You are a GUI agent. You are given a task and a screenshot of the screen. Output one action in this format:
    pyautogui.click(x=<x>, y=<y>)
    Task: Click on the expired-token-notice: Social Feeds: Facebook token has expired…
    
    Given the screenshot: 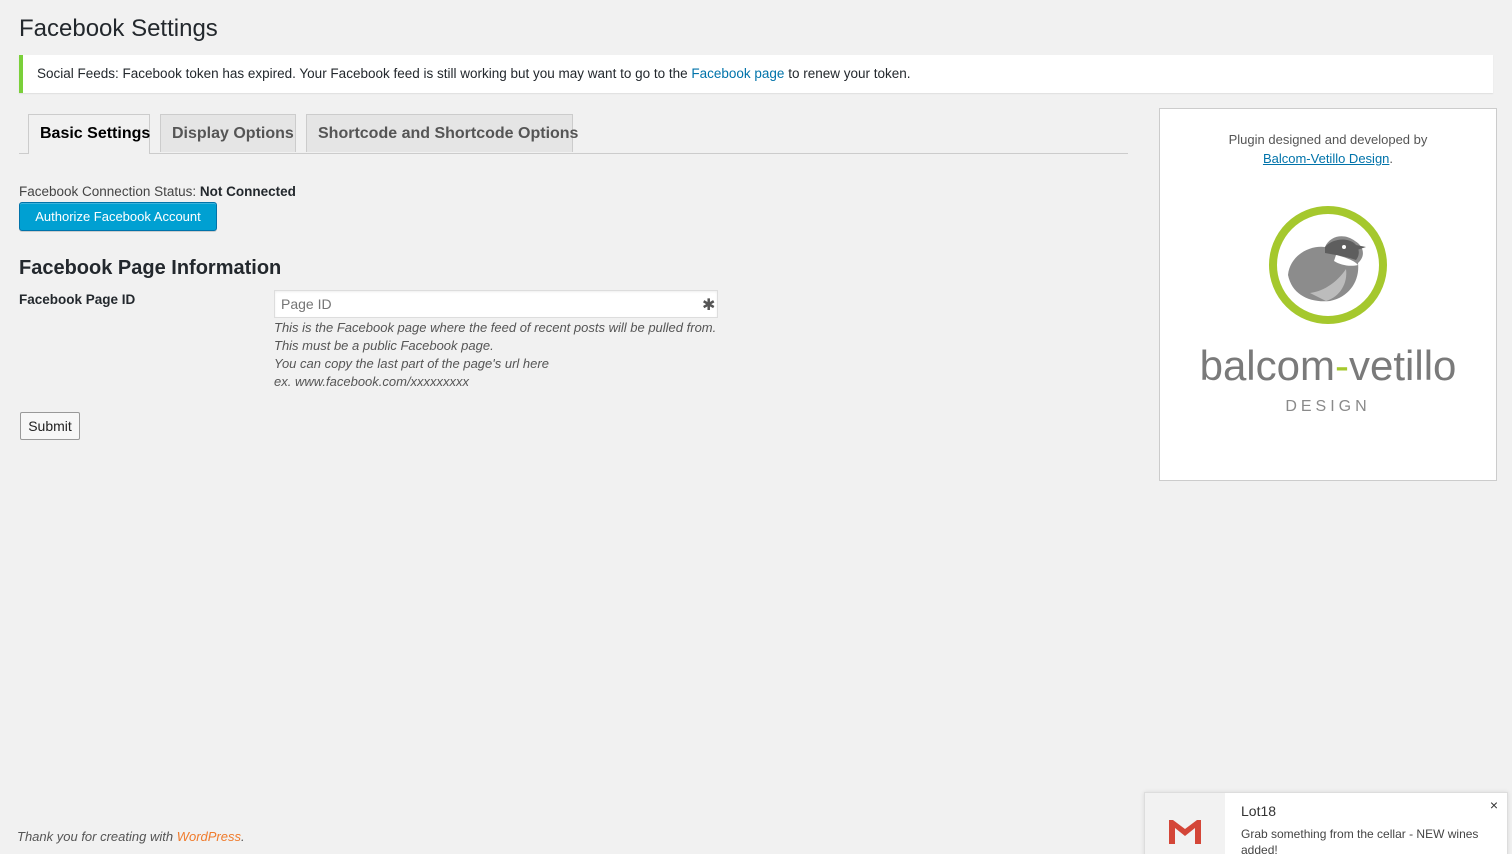 What is the action you would take?
    pyautogui.click(x=756, y=74)
    